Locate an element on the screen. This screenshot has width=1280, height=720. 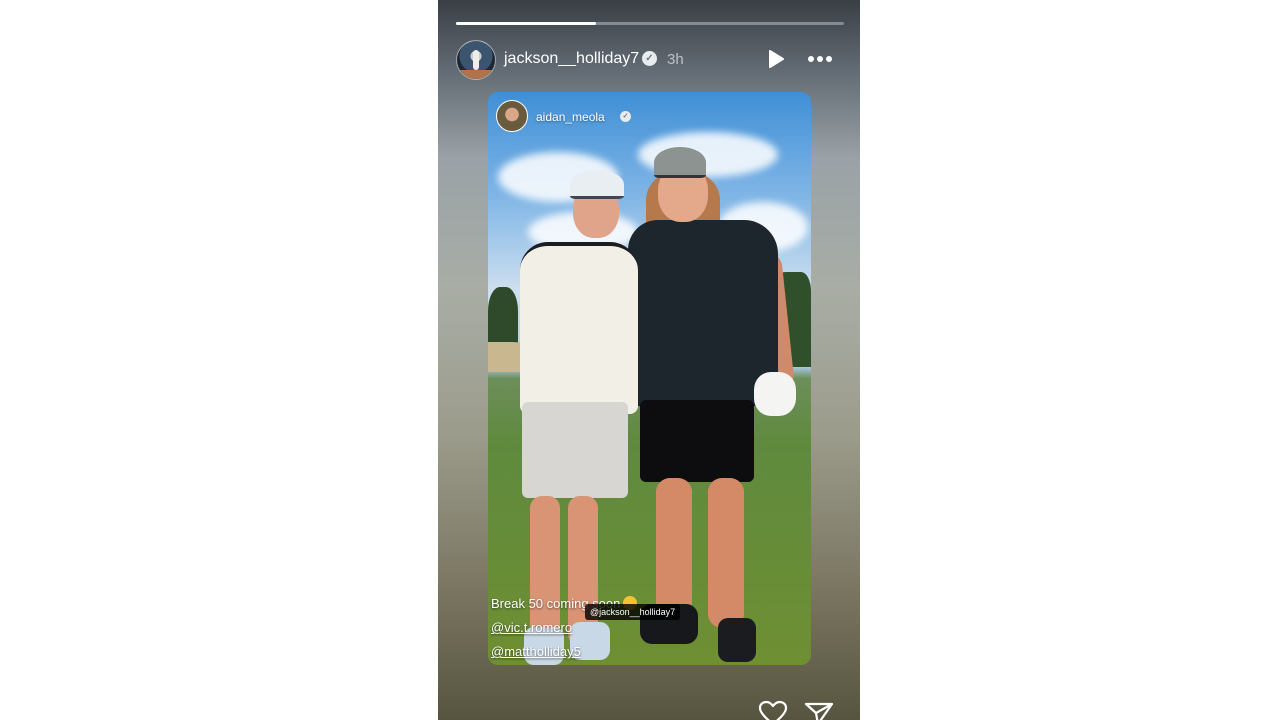
avatar-field is located at coordinates (476, 74).